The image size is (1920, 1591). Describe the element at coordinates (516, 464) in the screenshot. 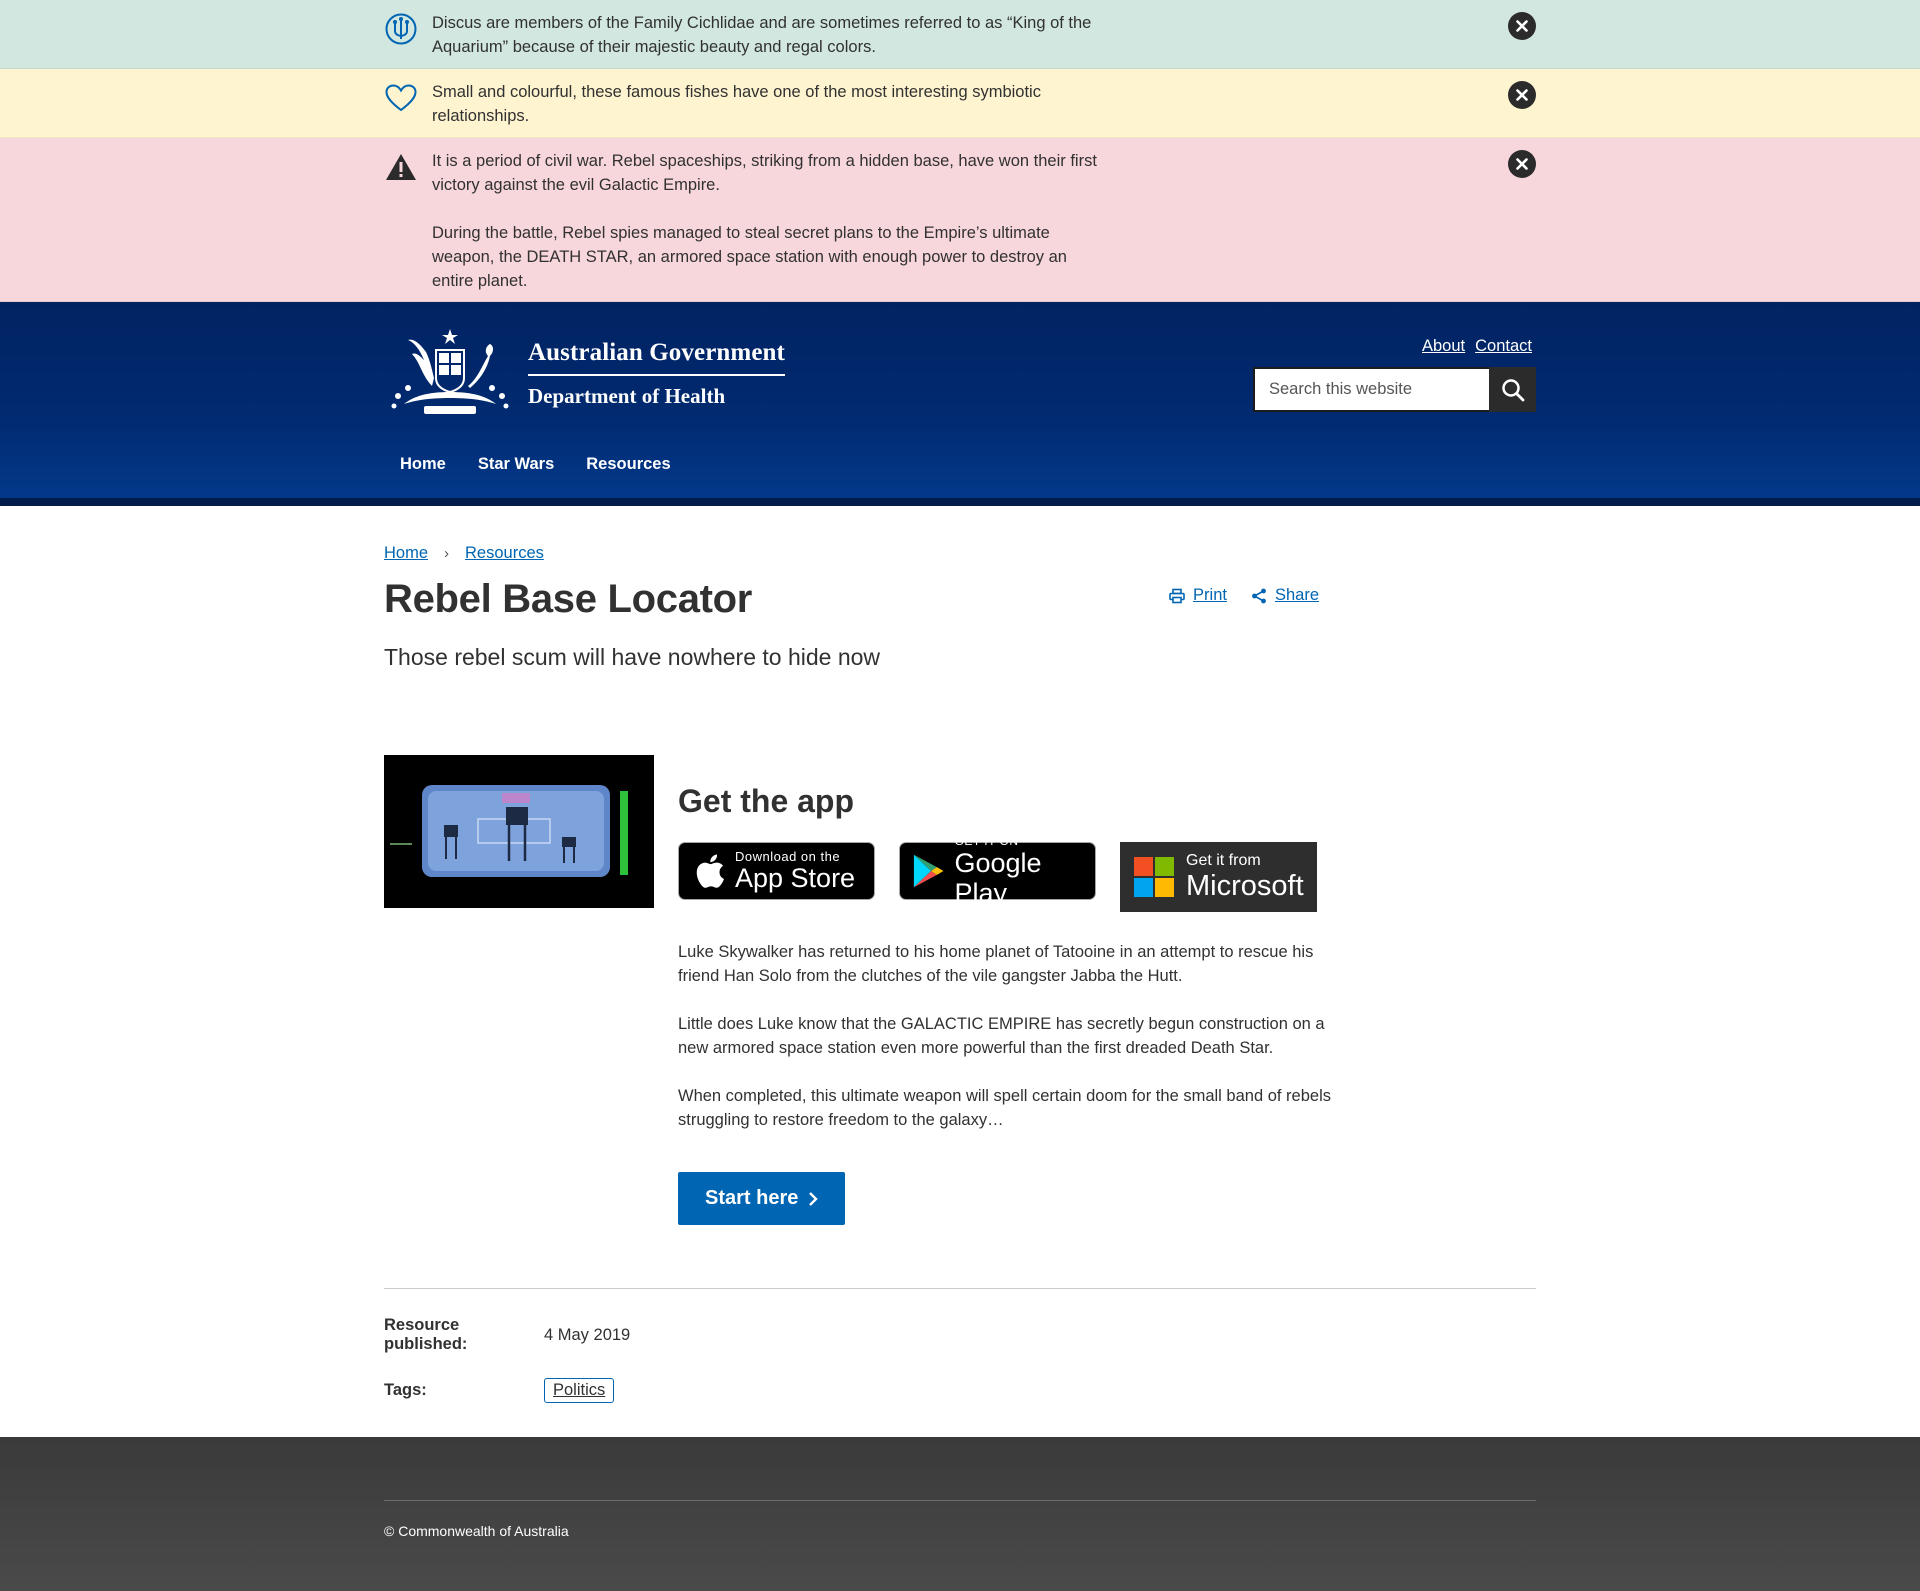

I see `nav-item-star-wars: Star Wars` at that location.